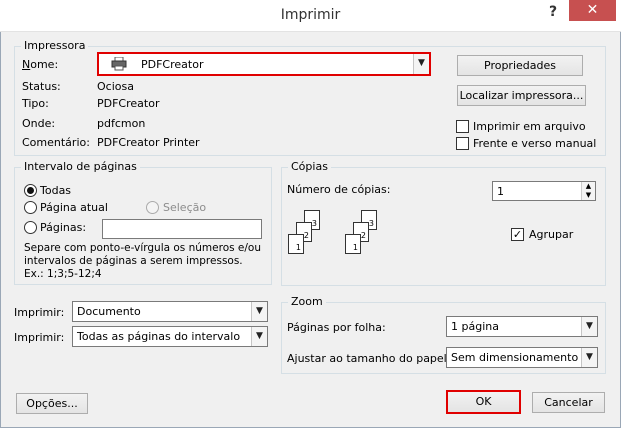 This screenshot has height=428, width=621. Describe the element at coordinates (462, 143) in the screenshot. I see `duplex-checkbox` at that location.